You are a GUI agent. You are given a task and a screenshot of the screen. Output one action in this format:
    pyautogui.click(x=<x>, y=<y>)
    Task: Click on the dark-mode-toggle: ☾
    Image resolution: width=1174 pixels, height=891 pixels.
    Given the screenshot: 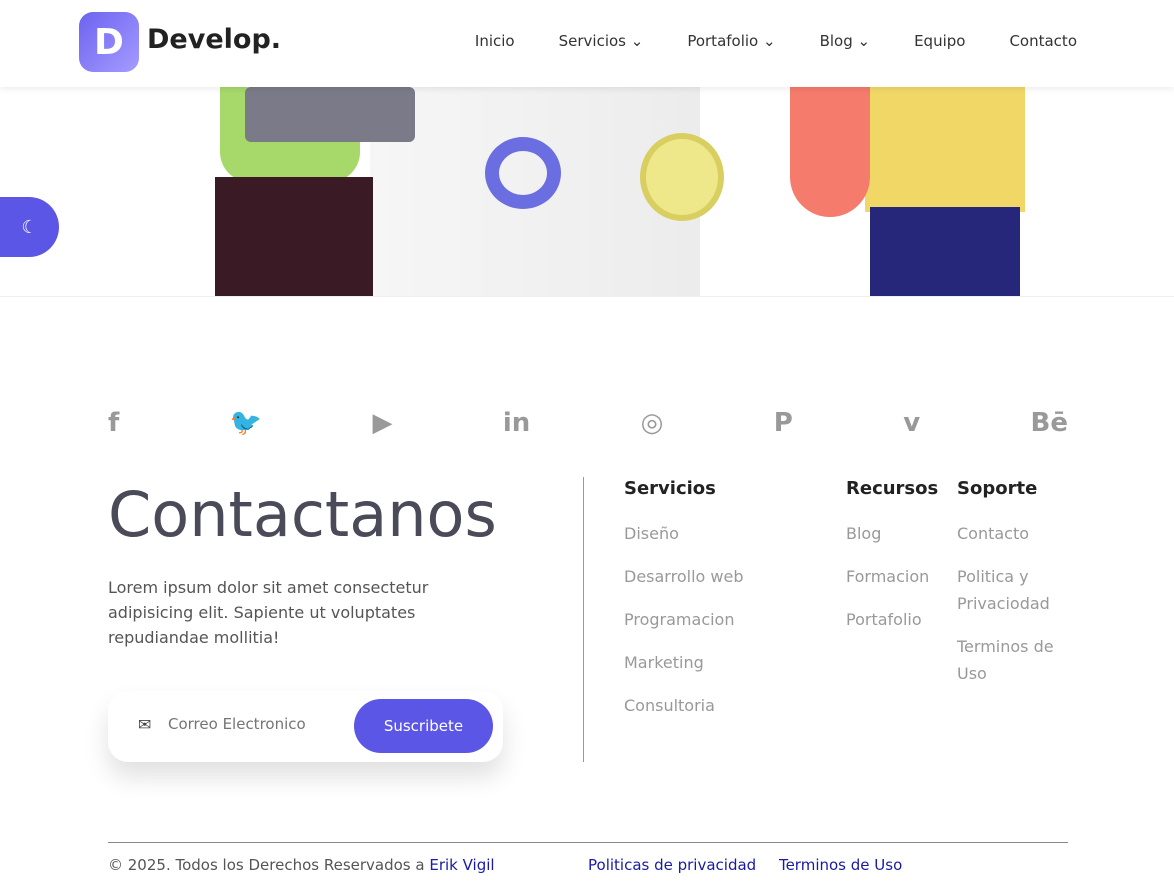 What is the action you would take?
    pyautogui.click(x=29, y=227)
    